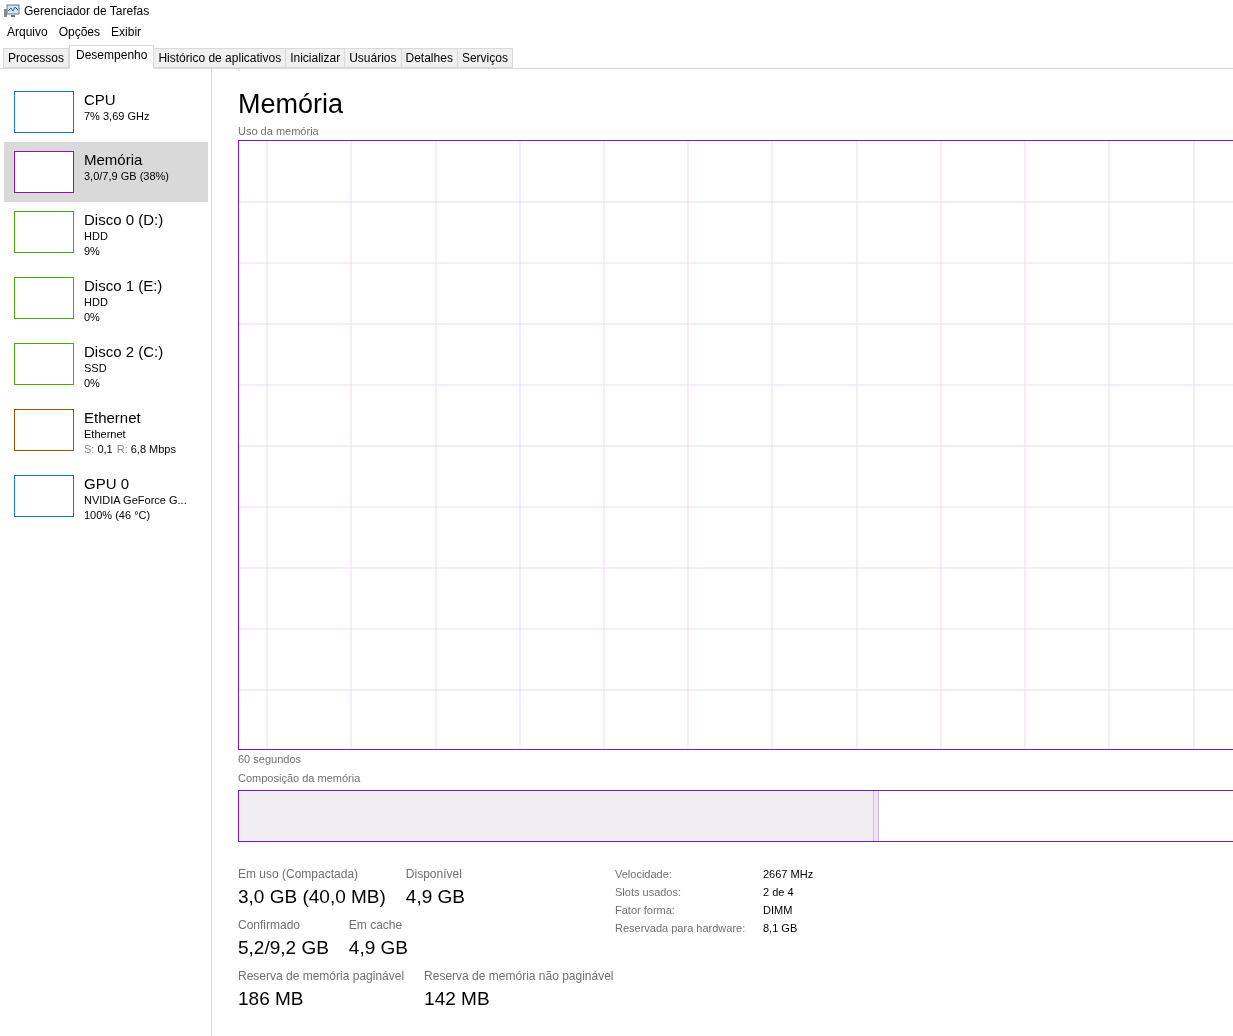 This screenshot has height=1036, width=1233. I want to click on device-name: CPU, so click(100, 100).